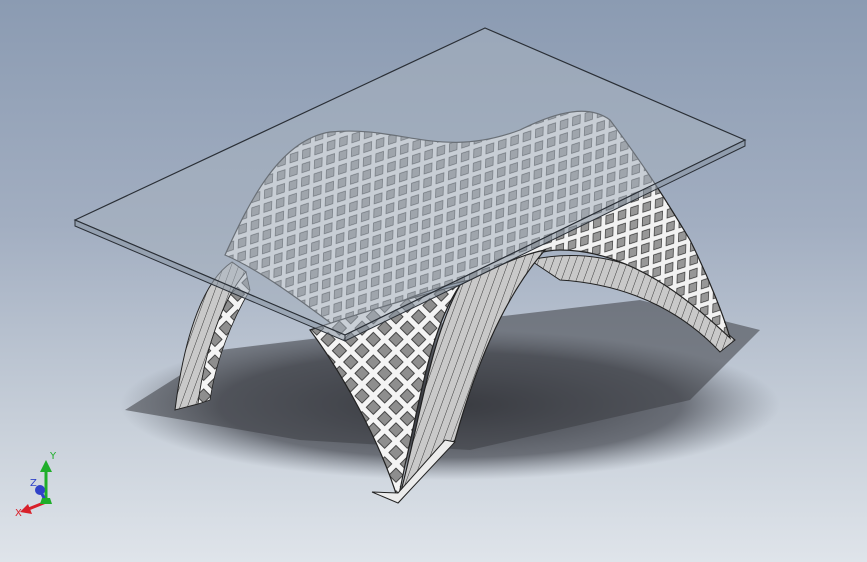 This screenshot has height=562, width=867. What do you see at coordinates (46, 501) in the screenshot?
I see `triad-origin` at bounding box center [46, 501].